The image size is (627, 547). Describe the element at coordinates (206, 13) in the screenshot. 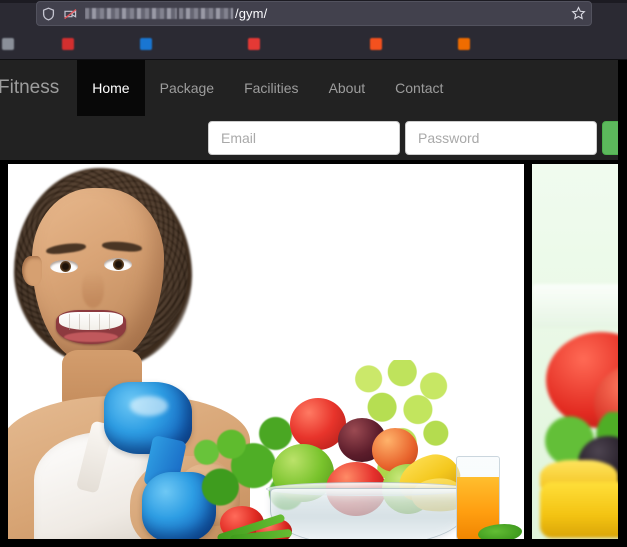

I see `url-redacted-path` at that location.